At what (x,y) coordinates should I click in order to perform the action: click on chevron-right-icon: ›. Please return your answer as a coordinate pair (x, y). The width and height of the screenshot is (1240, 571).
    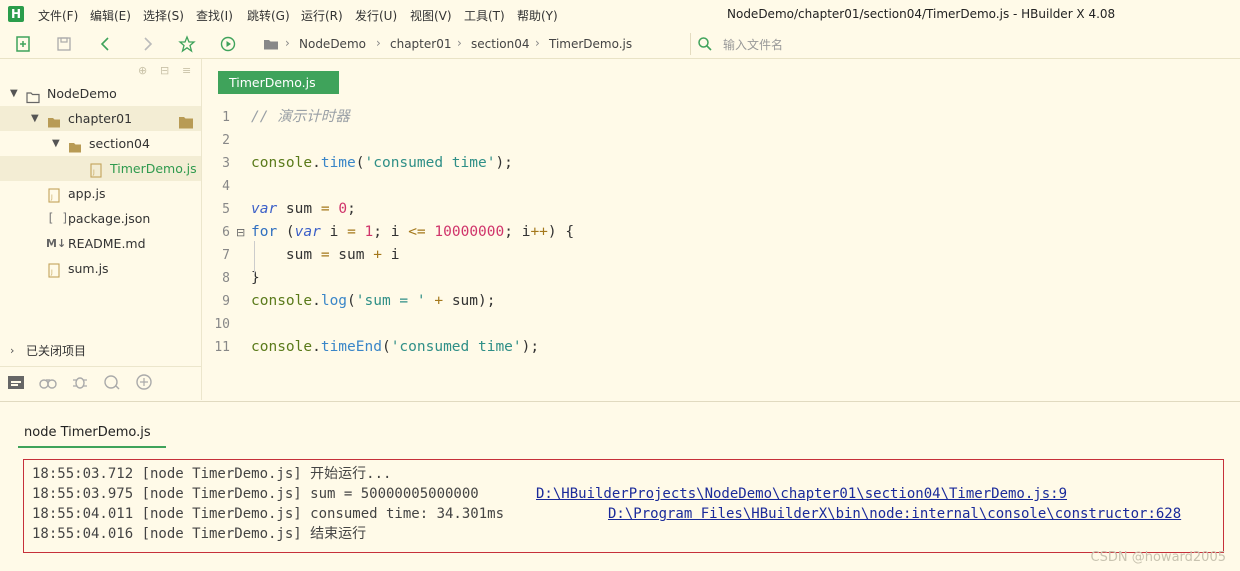
    Looking at the image, I should click on (12, 351).